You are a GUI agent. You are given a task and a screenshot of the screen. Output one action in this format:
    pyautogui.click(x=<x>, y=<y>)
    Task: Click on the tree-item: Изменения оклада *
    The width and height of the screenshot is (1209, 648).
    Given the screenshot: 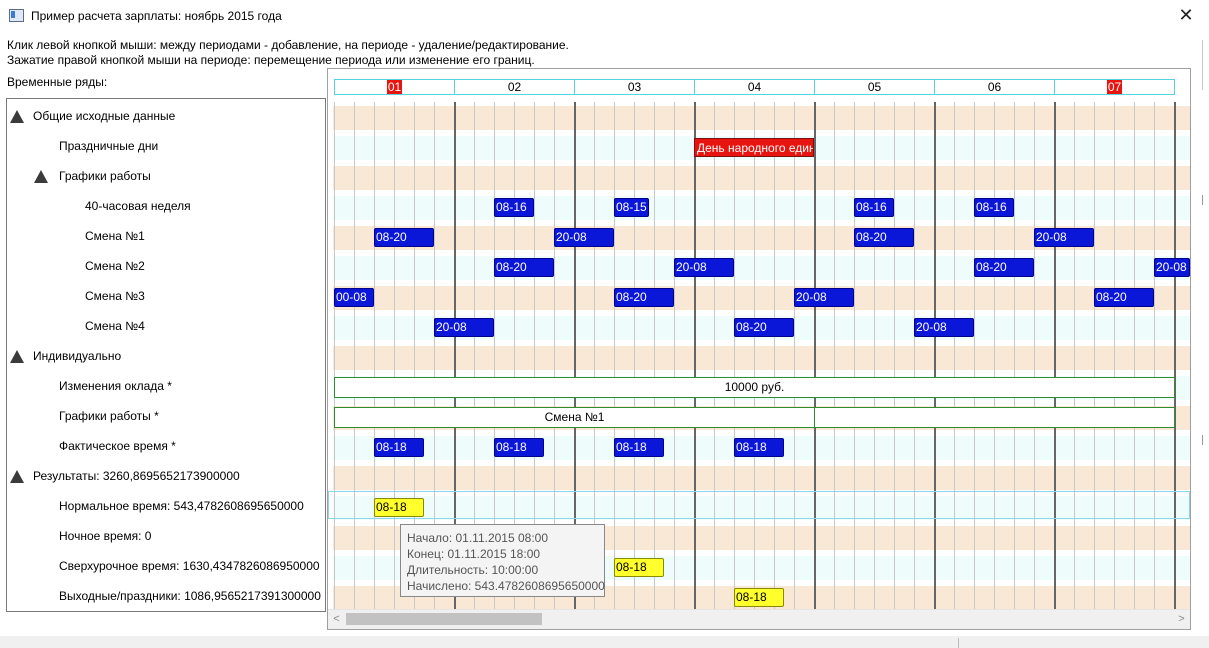 What is the action you would take?
    pyautogui.click(x=115, y=386)
    